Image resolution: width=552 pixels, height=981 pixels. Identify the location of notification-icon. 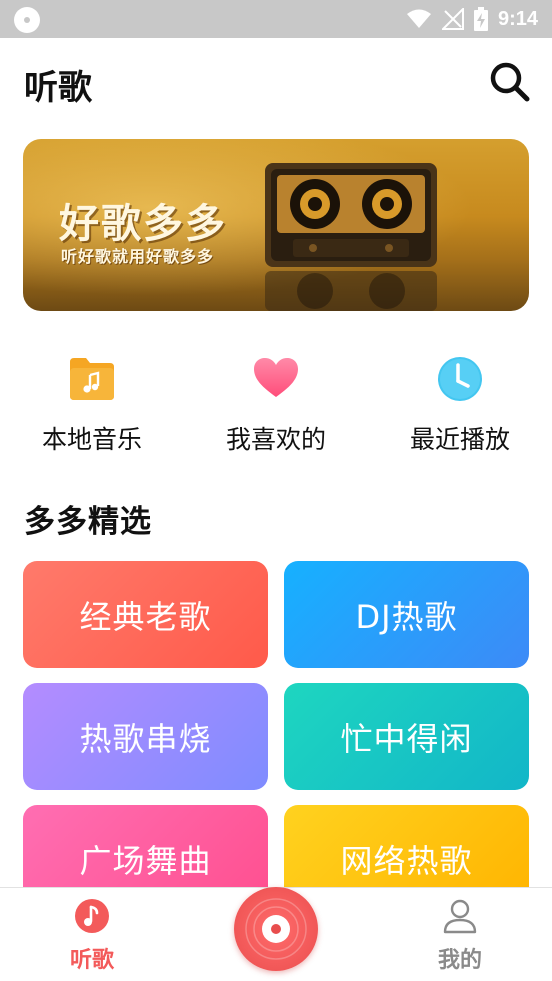
(27, 20).